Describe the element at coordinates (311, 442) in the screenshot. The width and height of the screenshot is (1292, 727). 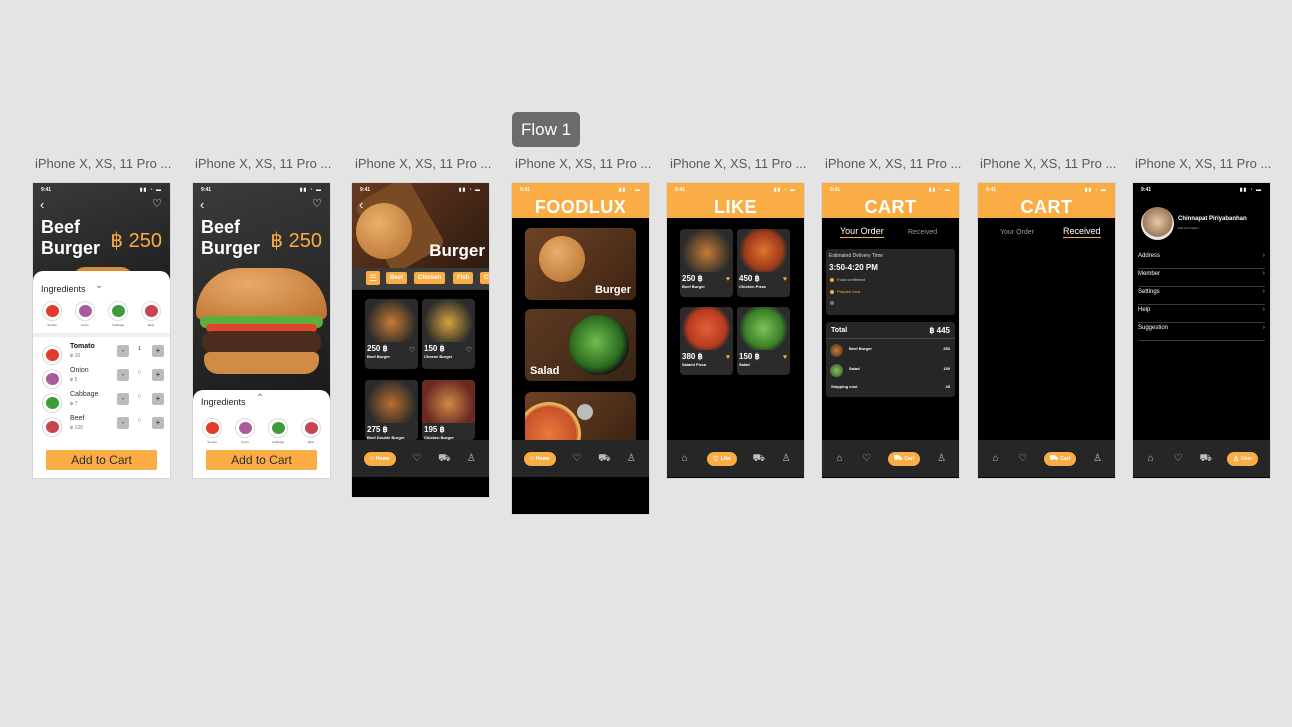
I see `chip-label: Beef` at that location.